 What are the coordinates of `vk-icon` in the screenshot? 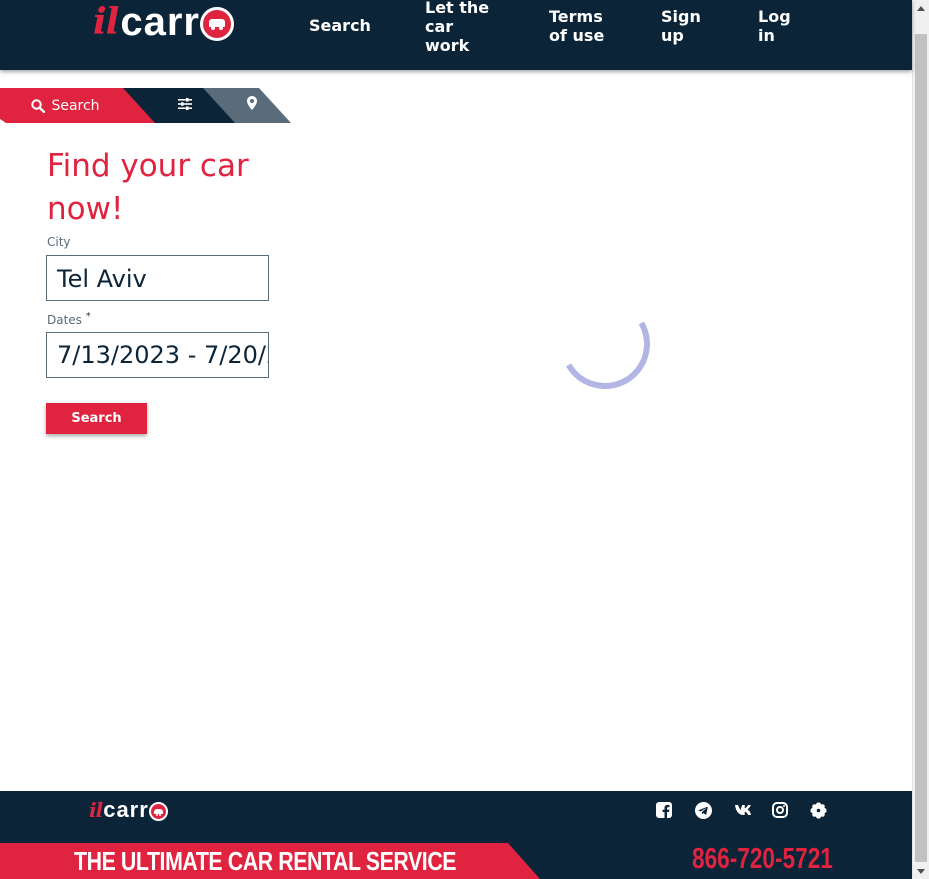 It's located at (743, 810).